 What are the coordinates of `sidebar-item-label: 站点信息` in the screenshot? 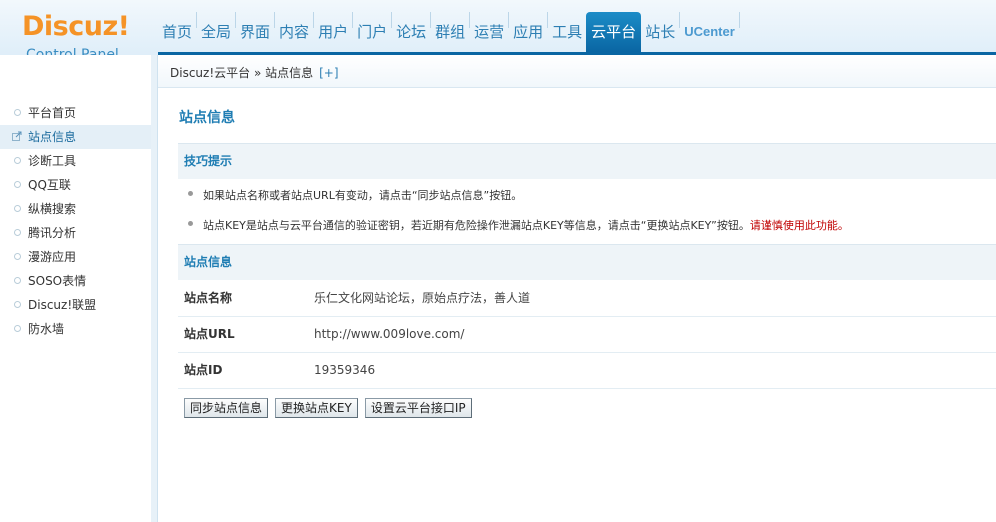 It's located at (52, 137).